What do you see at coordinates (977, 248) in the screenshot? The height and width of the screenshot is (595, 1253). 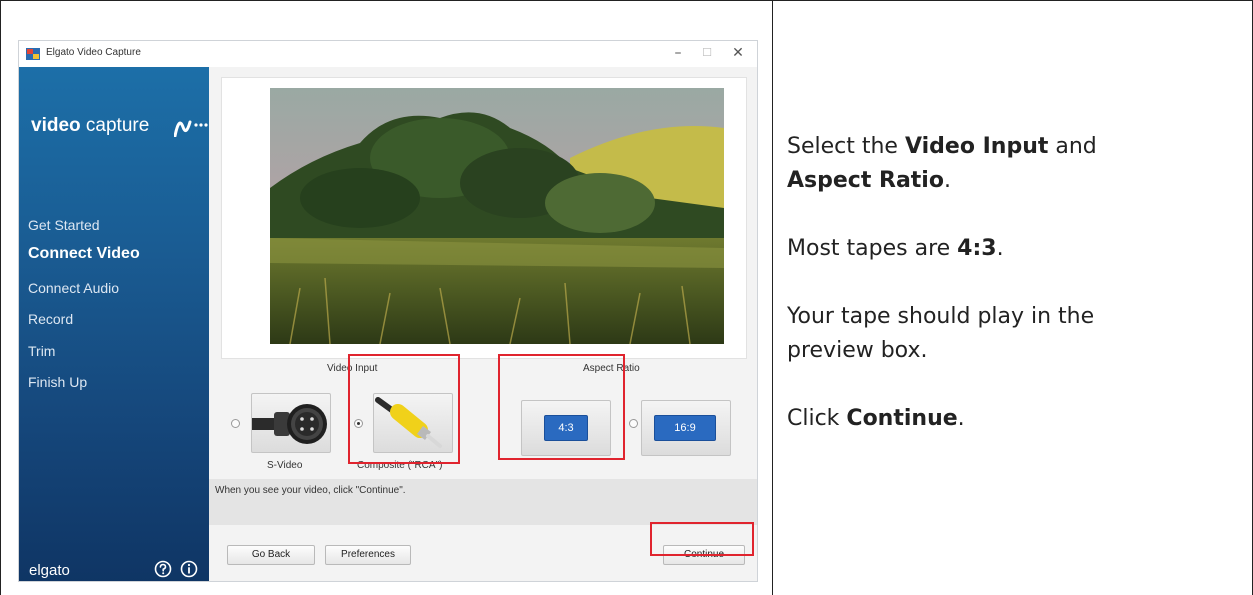 I see `instr-bold: 4:3` at bounding box center [977, 248].